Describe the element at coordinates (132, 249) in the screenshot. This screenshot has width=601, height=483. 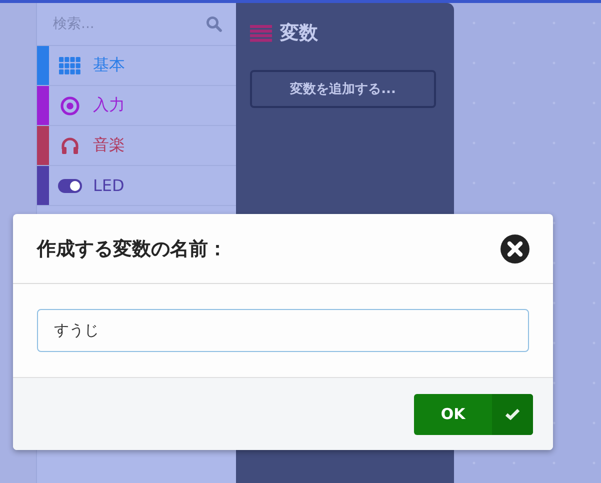
I see `dialog-title: 作成する変数の名前：` at that location.